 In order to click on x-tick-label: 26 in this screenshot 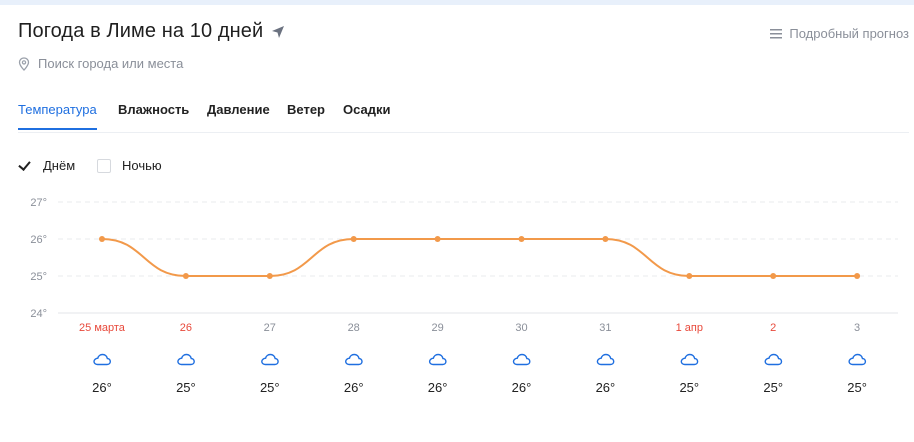, I will do `click(186, 328)`.